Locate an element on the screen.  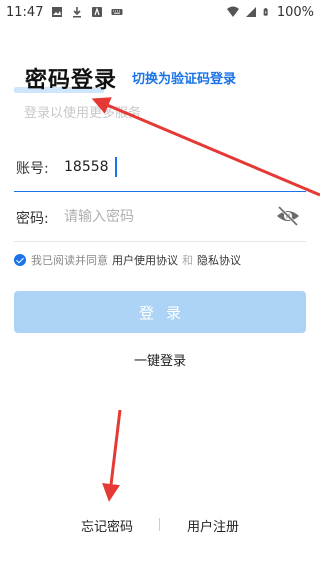
account-label: 账号: is located at coordinates (32, 169).